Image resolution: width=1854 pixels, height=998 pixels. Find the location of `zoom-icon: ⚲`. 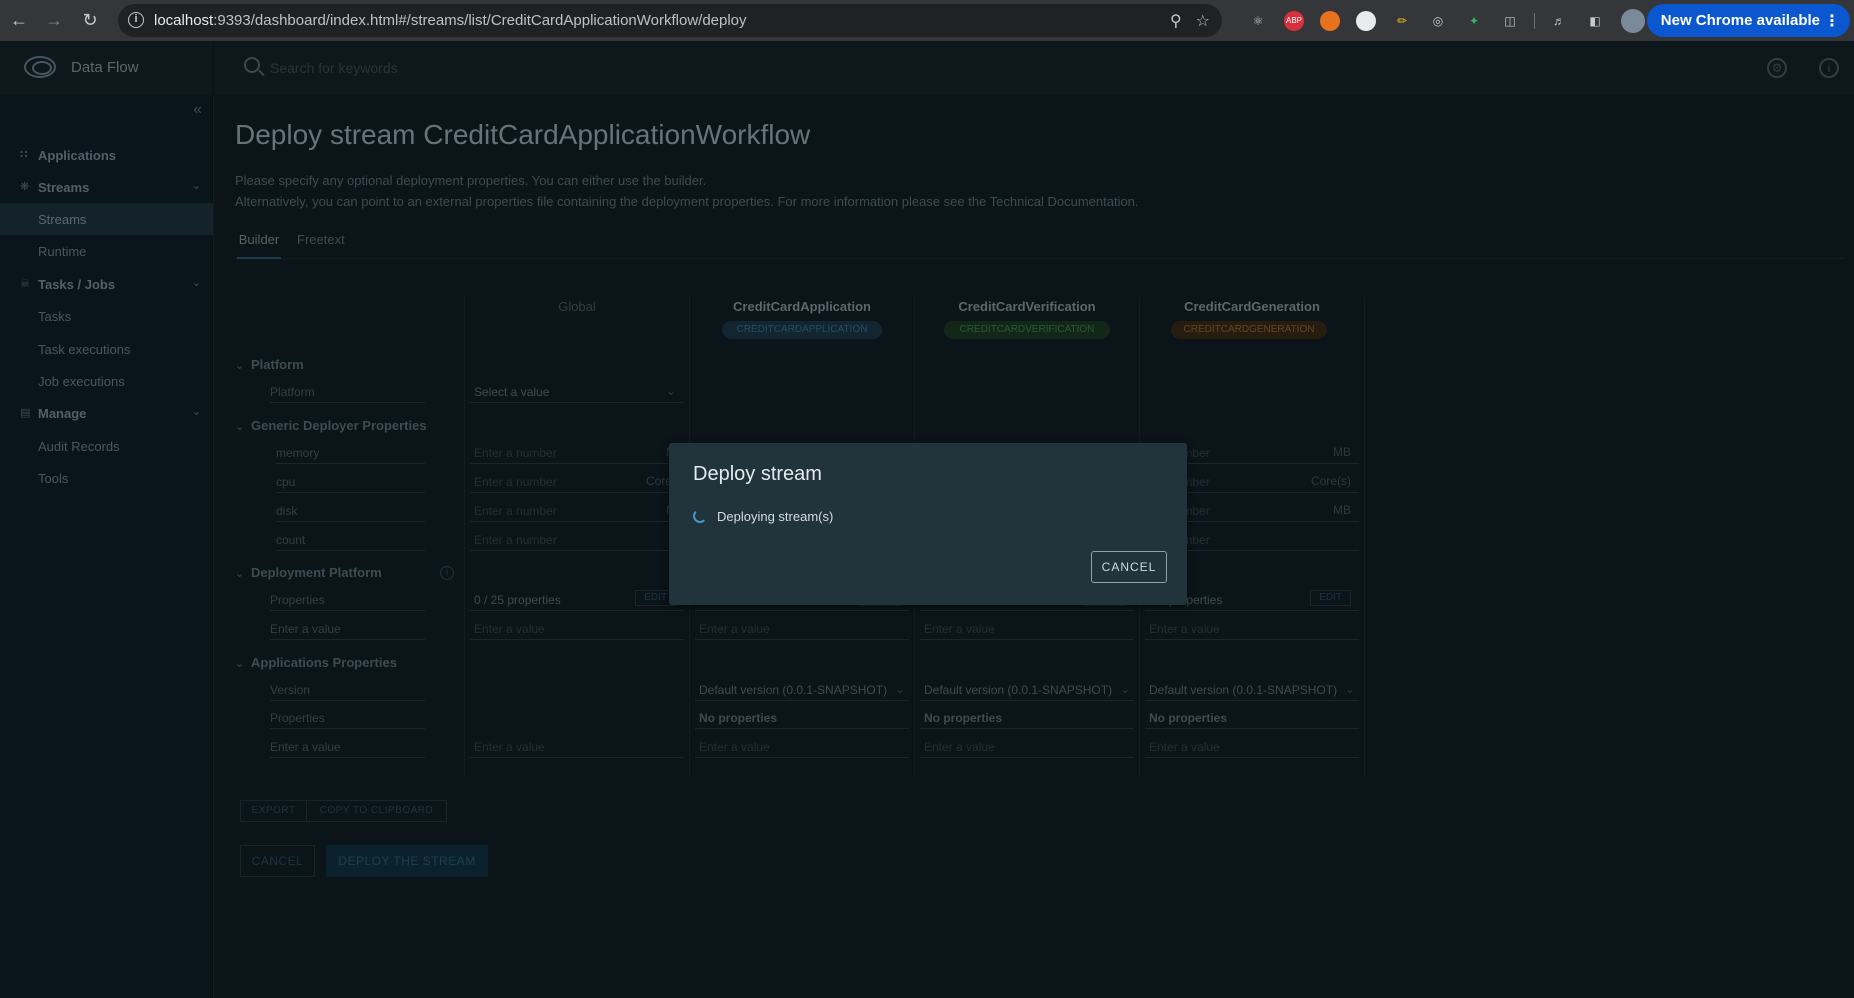

zoom-icon: ⚲ is located at coordinates (1176, 21).